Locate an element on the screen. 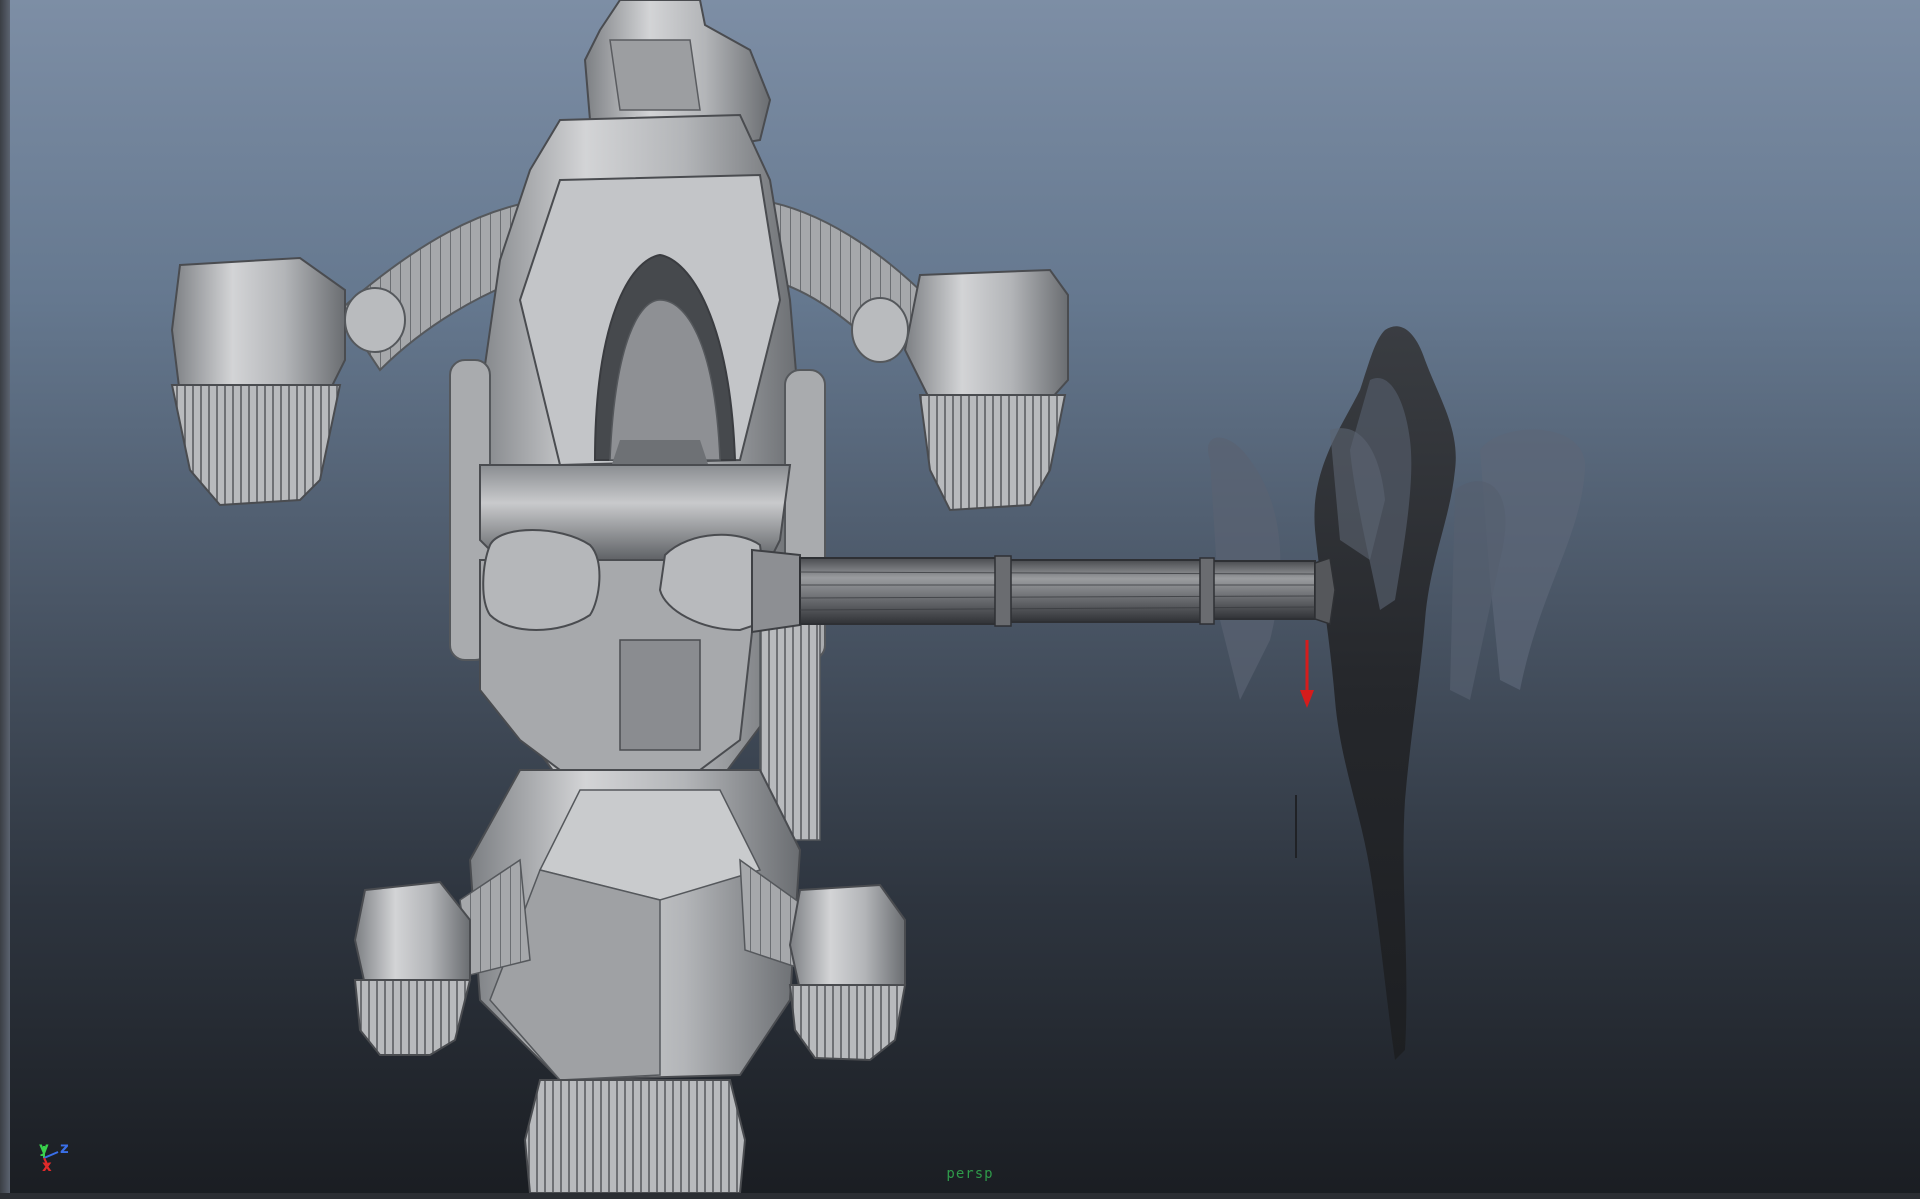 The width and height of the screenshot is (1920, 1199). viewport-bottom-border is located at coordinates (960, 1196).